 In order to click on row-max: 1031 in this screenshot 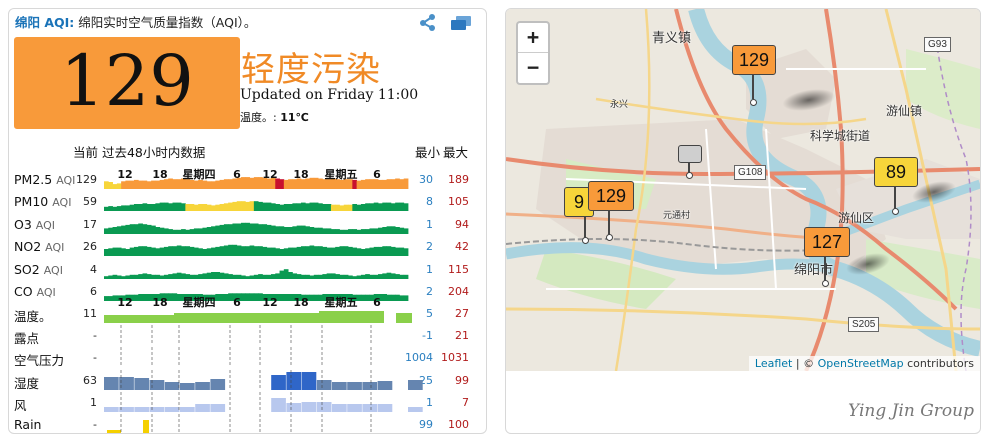, I will do `click(455, 357)`.